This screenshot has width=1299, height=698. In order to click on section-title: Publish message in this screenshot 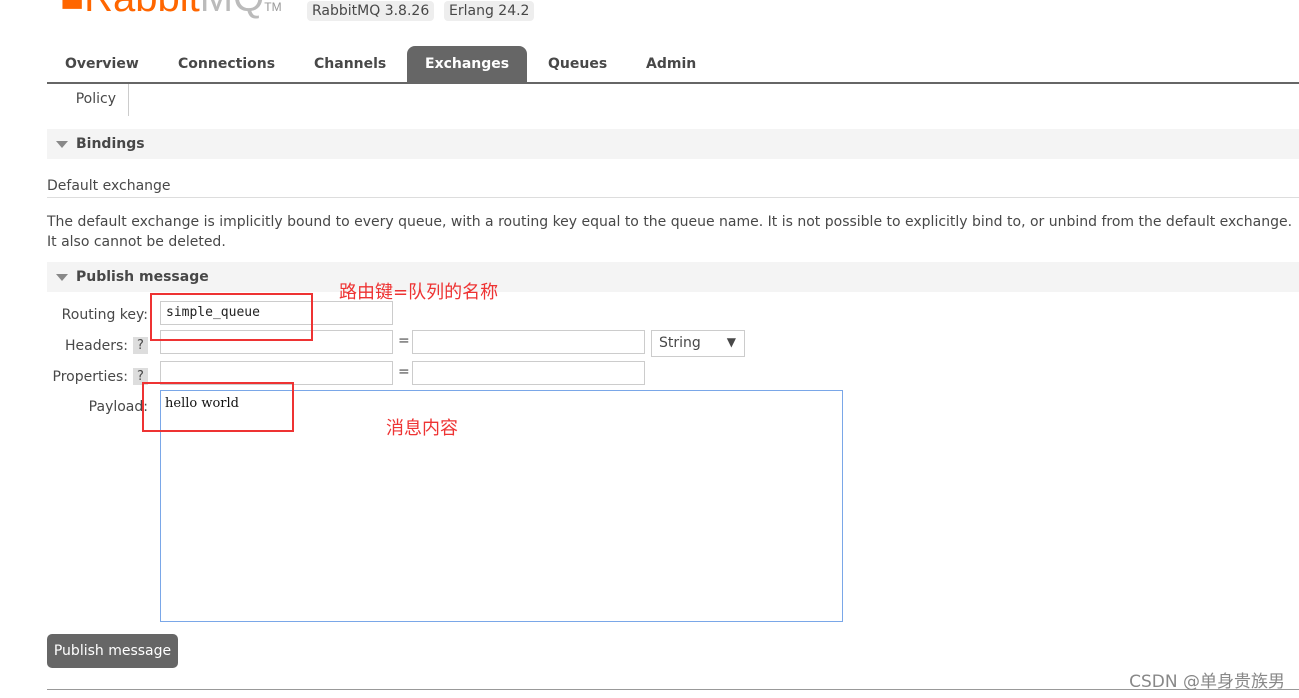, I will do `click(142, 277)`.